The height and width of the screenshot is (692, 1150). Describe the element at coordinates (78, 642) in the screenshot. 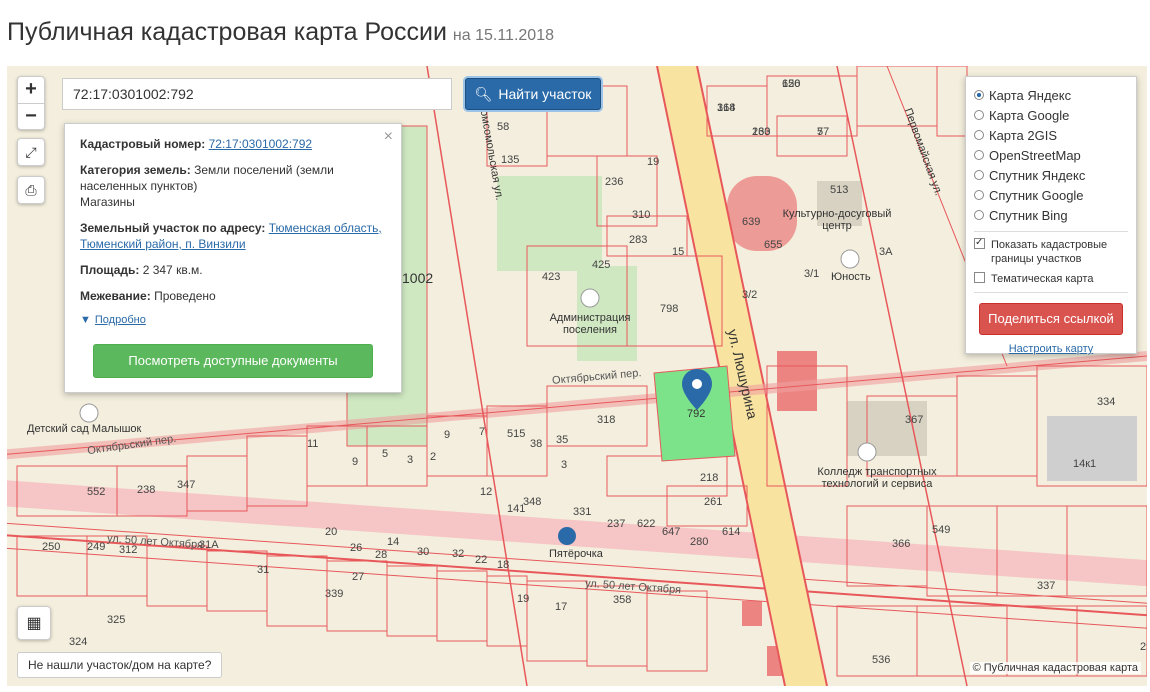

I see `parcel-number-label: 324` at that location.